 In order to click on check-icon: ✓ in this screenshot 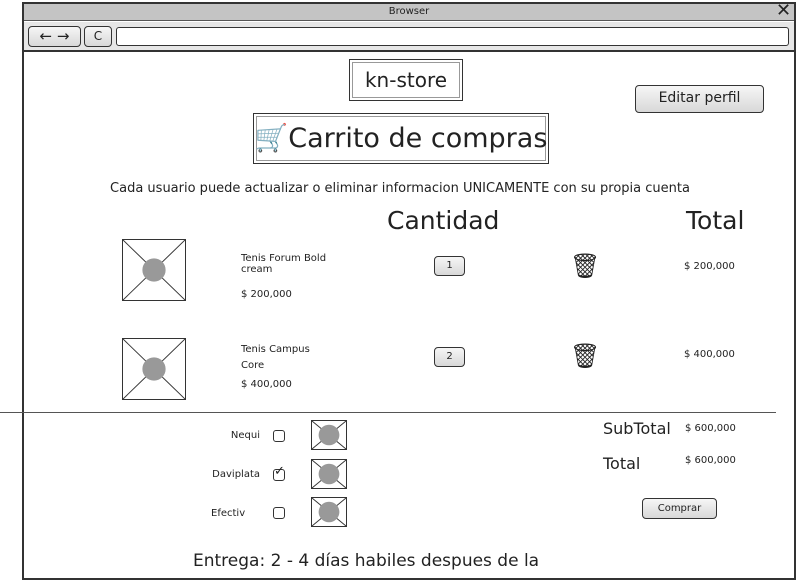, I will do `click(279, 471)`.